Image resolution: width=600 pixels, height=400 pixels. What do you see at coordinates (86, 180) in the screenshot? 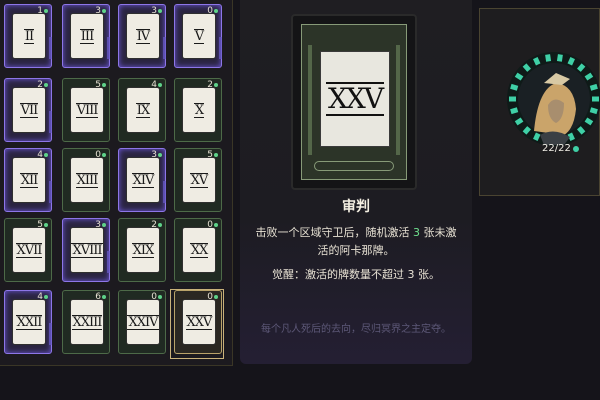
I see `arcana-card: XIII 0` at bounding box center [86, 180].